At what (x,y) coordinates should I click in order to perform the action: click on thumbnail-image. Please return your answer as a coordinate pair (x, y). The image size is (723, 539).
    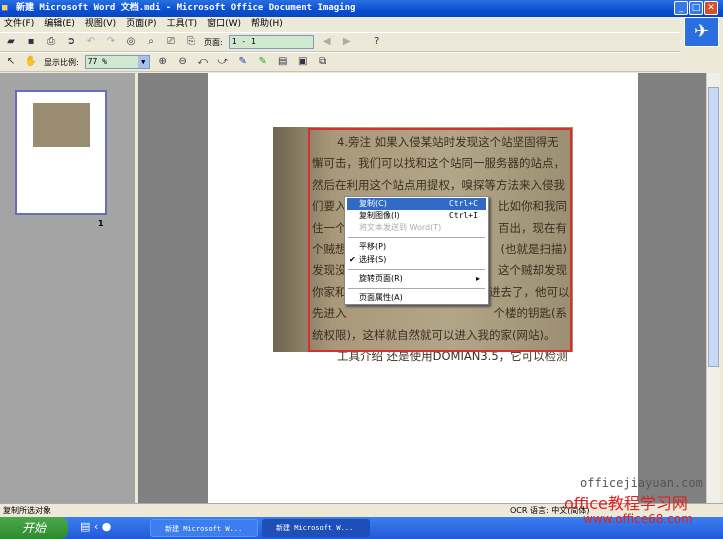
    Looking at the image, I should click on (61, 125).